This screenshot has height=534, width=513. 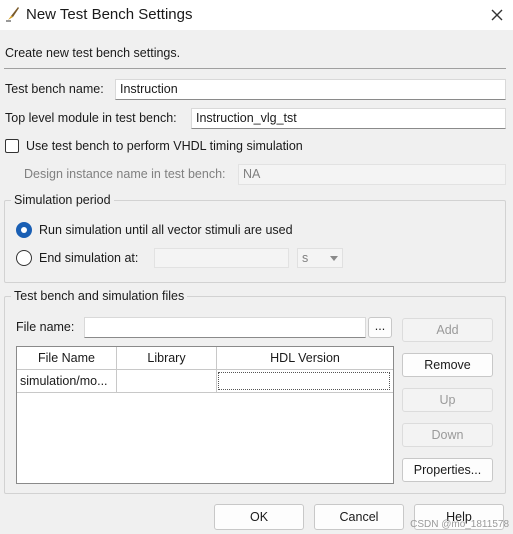 What do you see at coordinates (125, 174) in the screenshot?
I see `design-instance-label: Design instance name in test bench:` at bounding box center [125, 174].